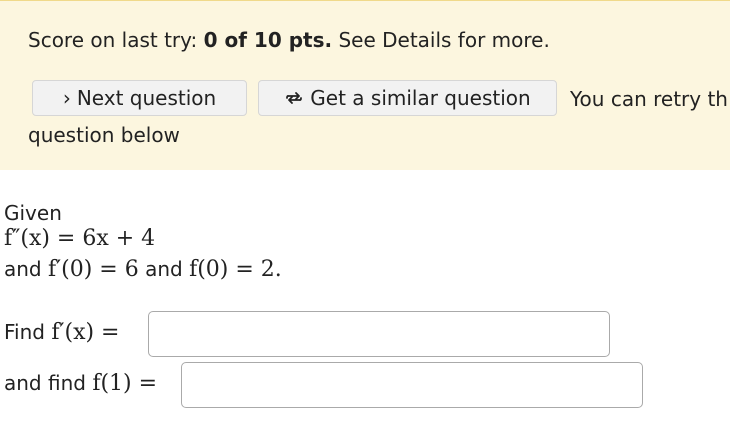  I want to click on next-question-button: › Next question, so click(139, 98).